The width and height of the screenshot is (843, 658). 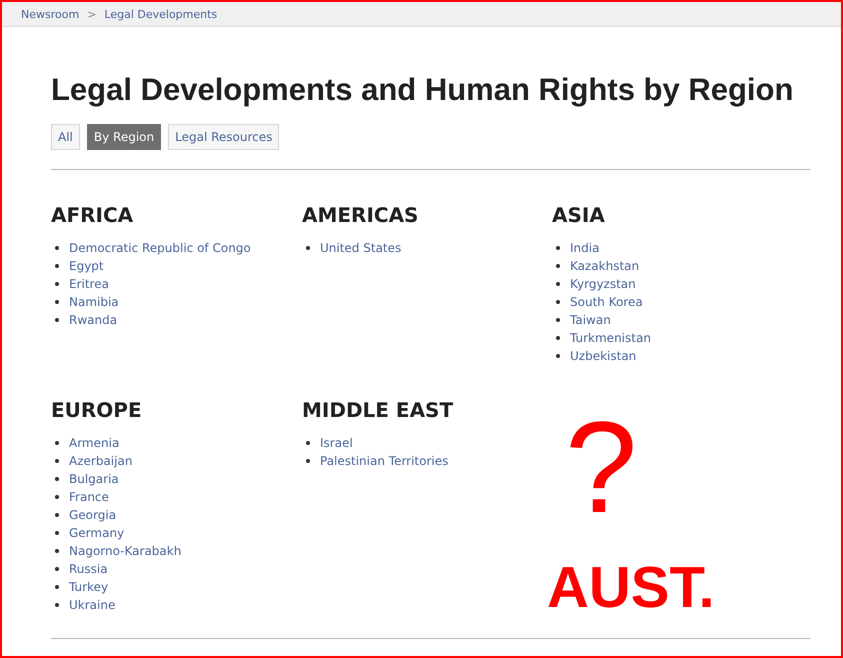 What do you see at coordinates (92, 515) in the screenshot?
I see `country-link: Georgia` at bounding box center [92, 515].